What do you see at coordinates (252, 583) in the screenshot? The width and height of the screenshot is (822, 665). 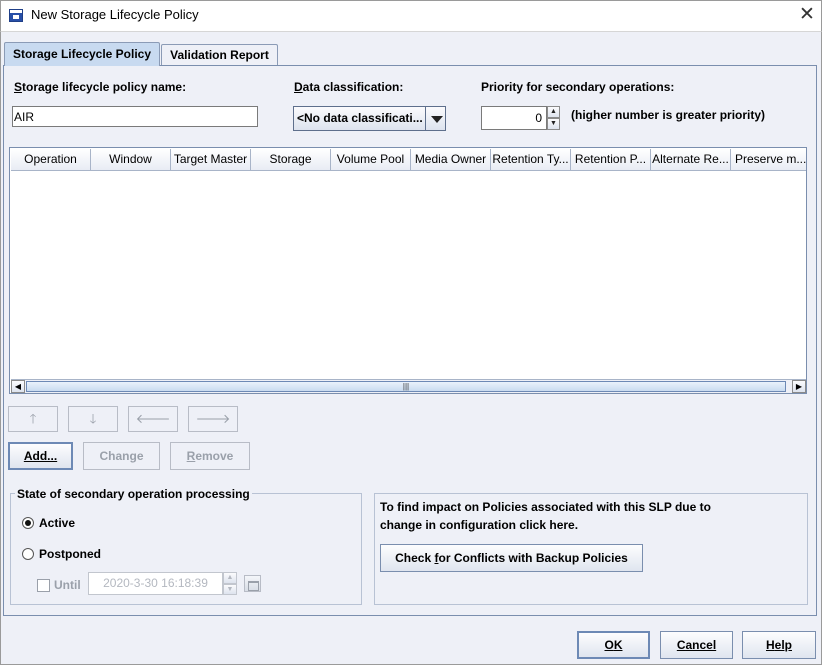 I see `calendar-icon` at bounding box center [252, 583].